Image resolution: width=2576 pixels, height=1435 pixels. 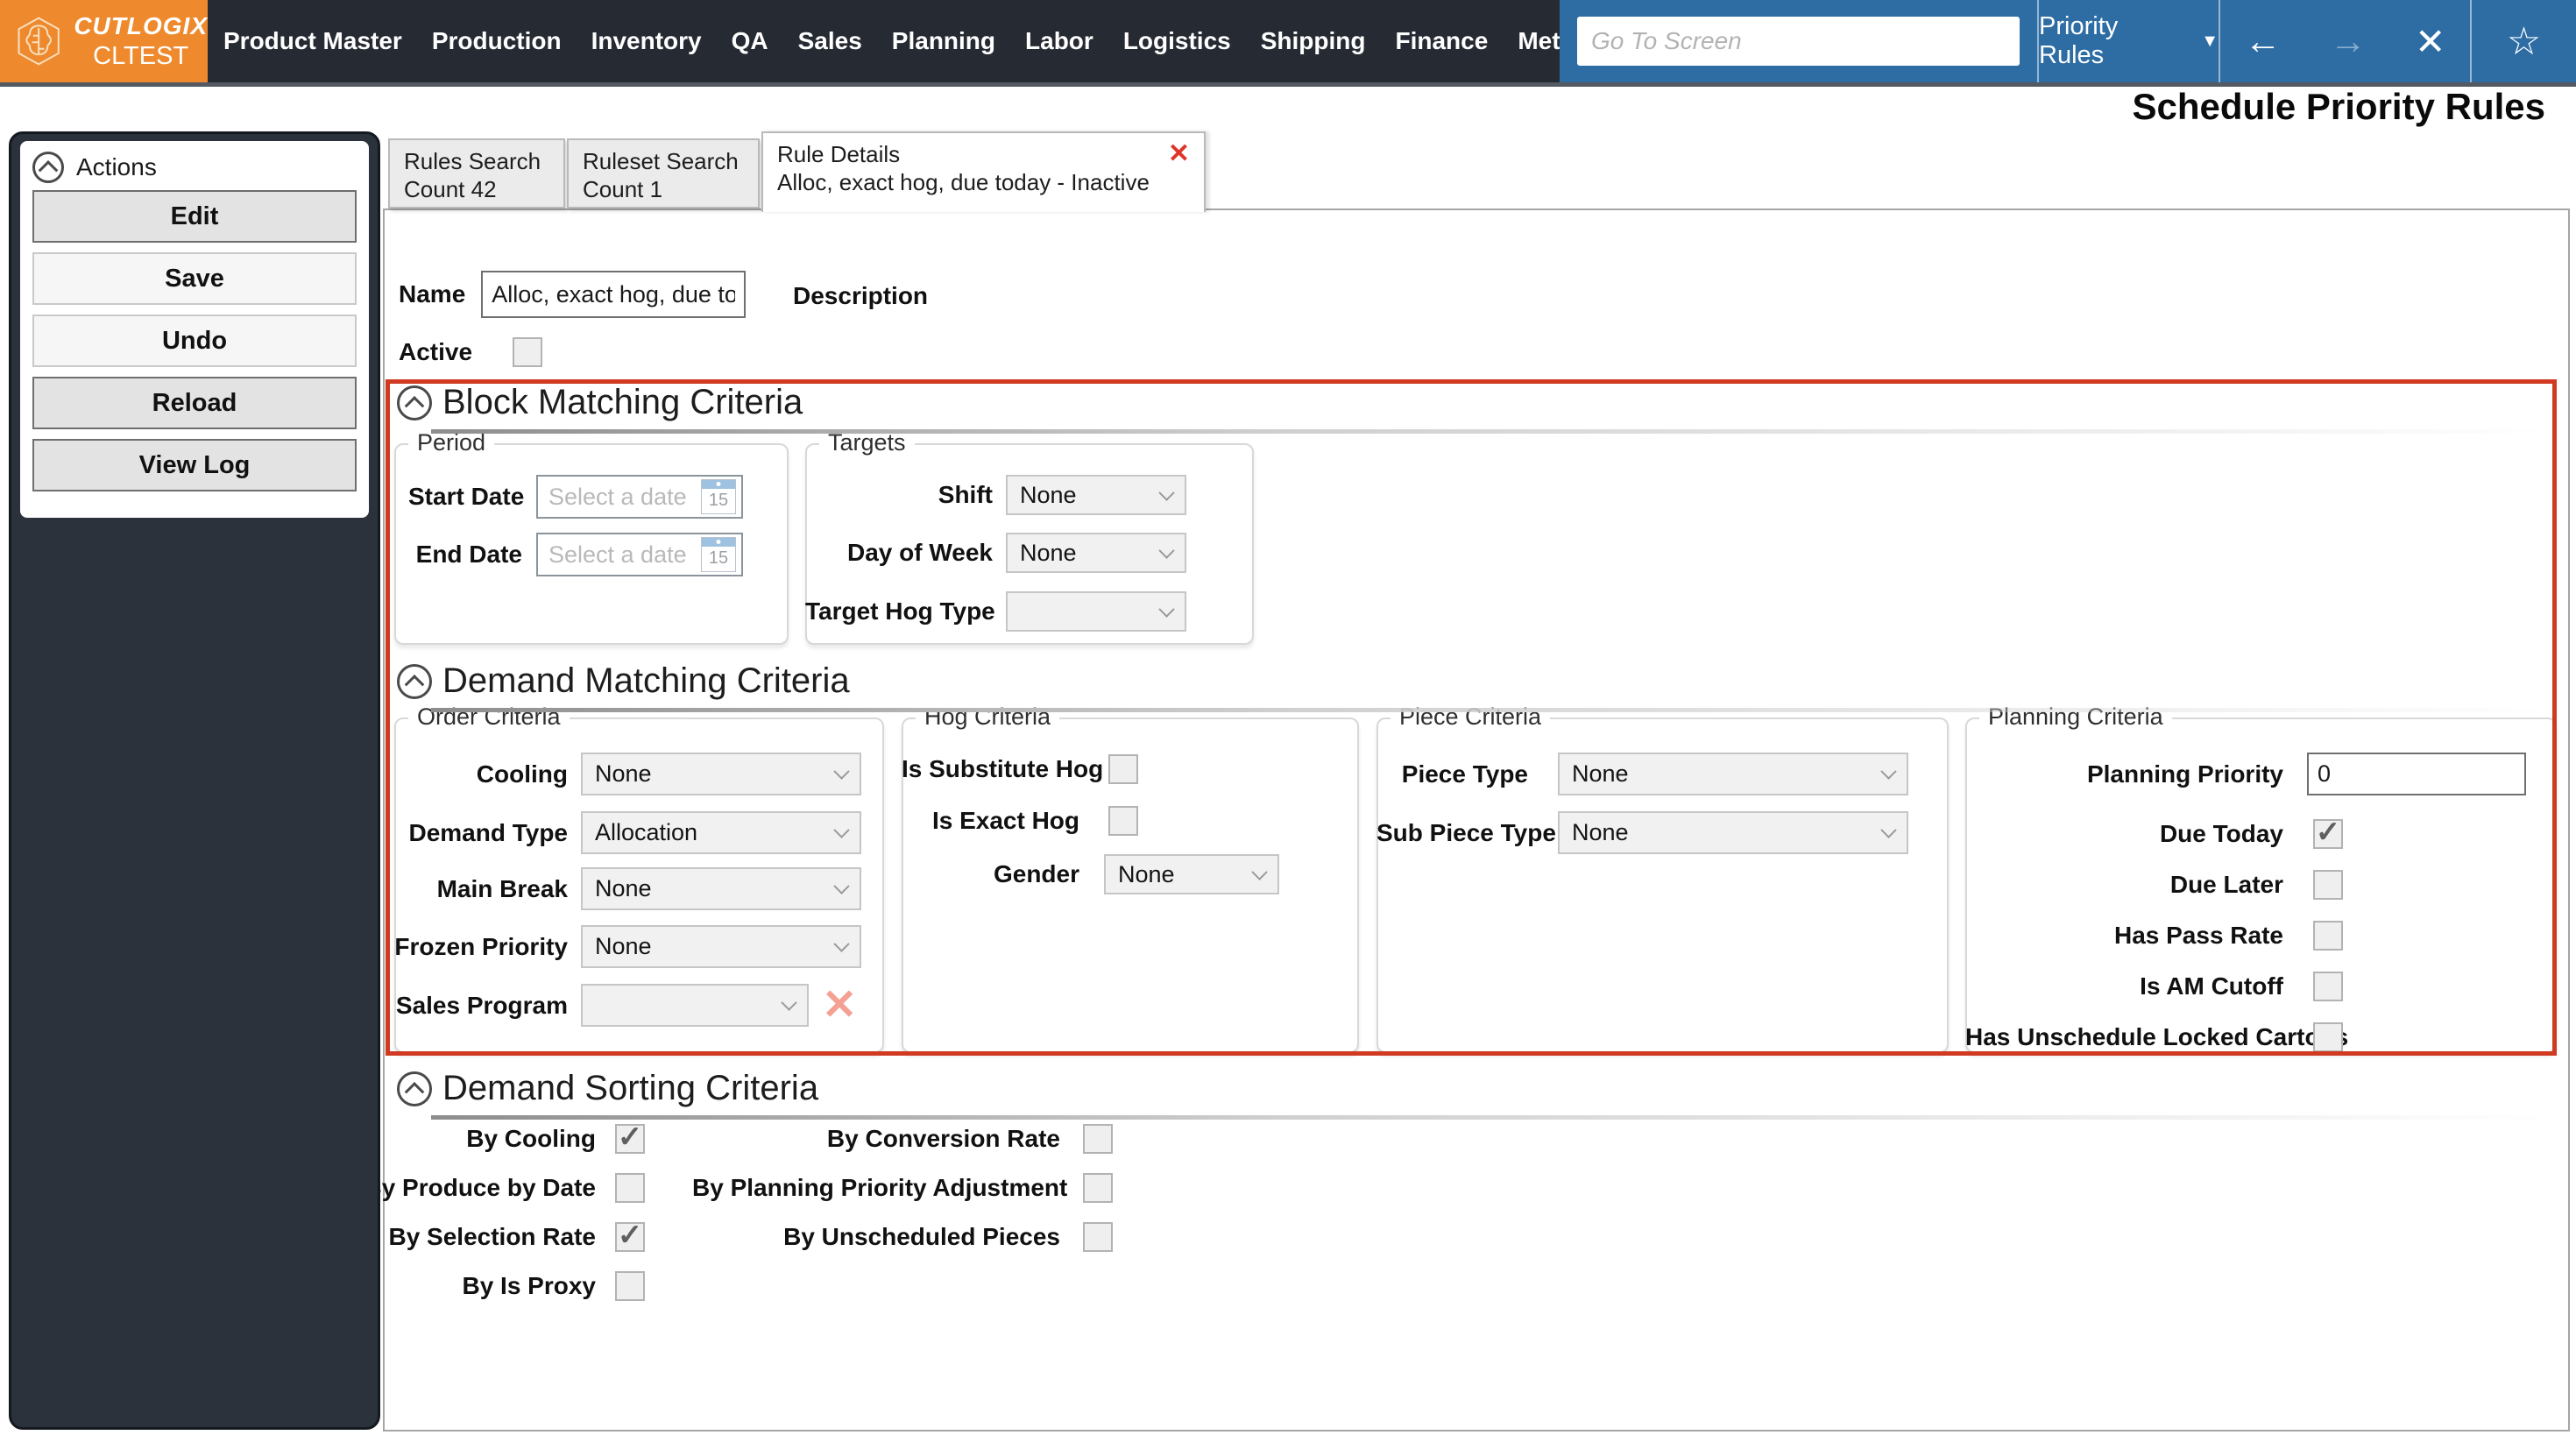 I want to click on edit-button: Edit, so click(x=194, y=216).